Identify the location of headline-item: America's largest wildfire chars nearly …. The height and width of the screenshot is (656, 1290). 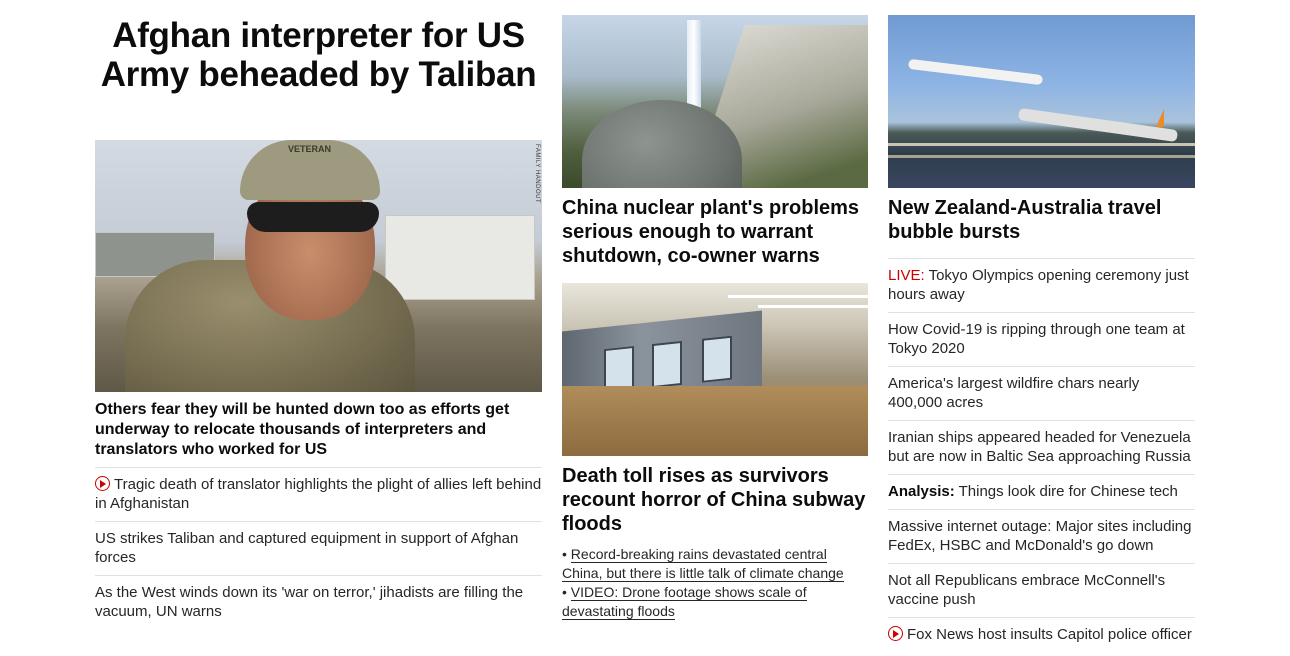
(1041, 393).